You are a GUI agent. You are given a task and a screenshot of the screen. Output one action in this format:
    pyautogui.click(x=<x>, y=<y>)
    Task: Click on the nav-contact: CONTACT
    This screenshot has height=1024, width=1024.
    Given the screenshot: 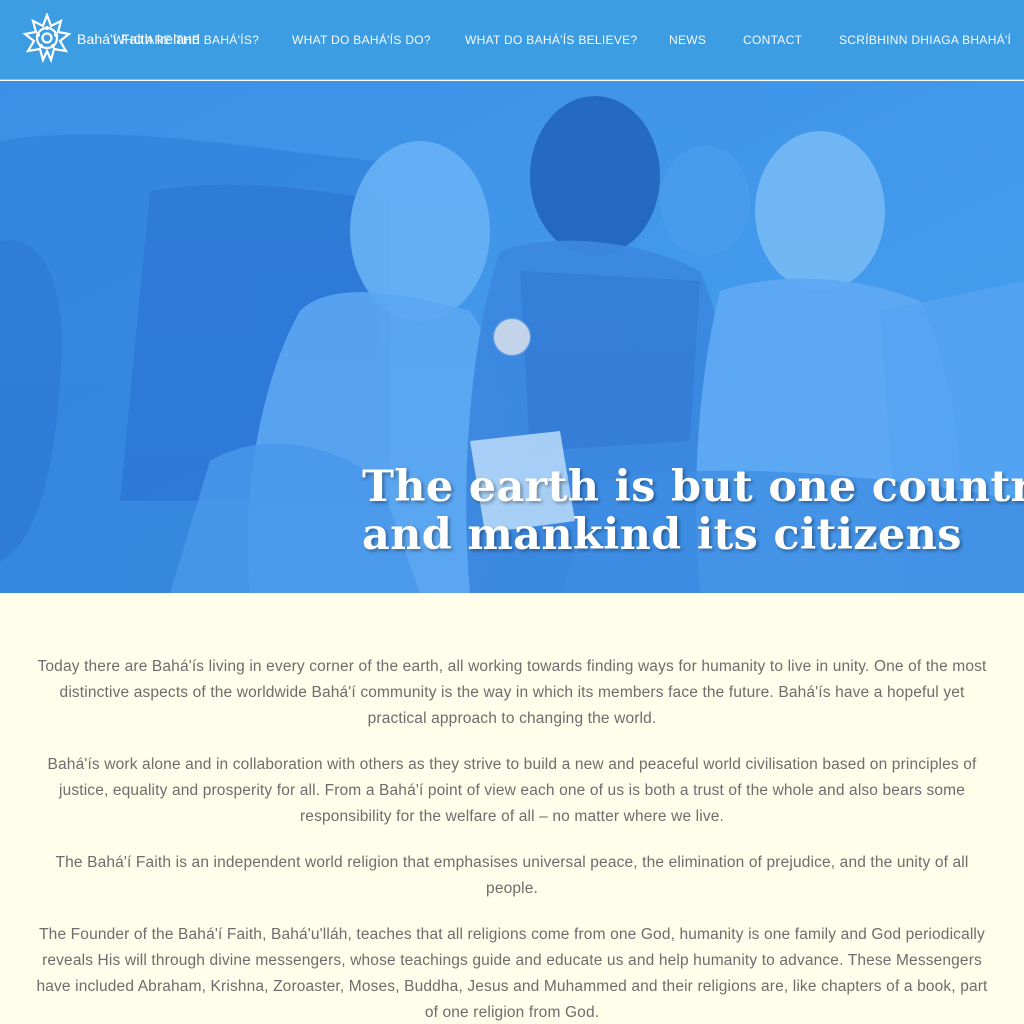 What is the action you would take?
    pyautogui.click(x=772, y=40)
    